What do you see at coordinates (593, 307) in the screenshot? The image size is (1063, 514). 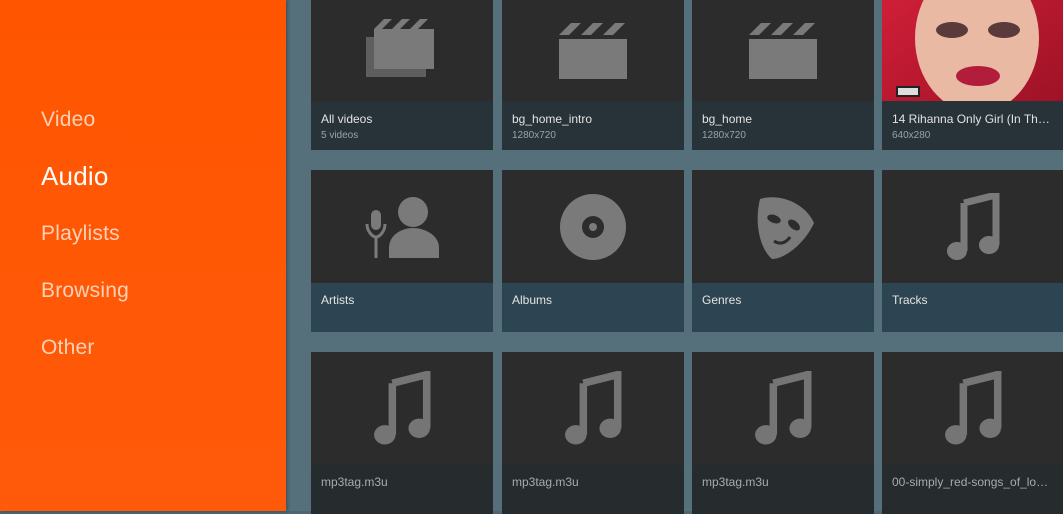 I see `card-info: Albums` at bounding box center [593, 307].